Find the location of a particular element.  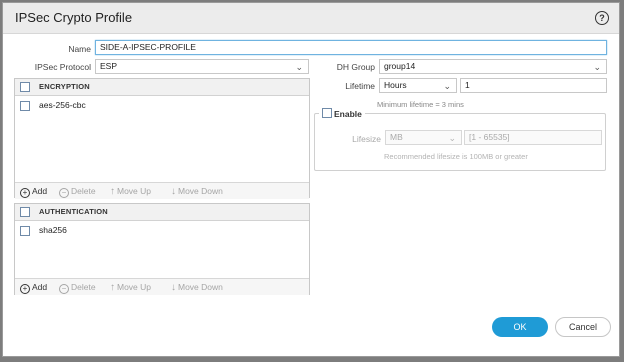

lifetime-unit-select: Hours ⌄ is located at coordinates (418, 85).